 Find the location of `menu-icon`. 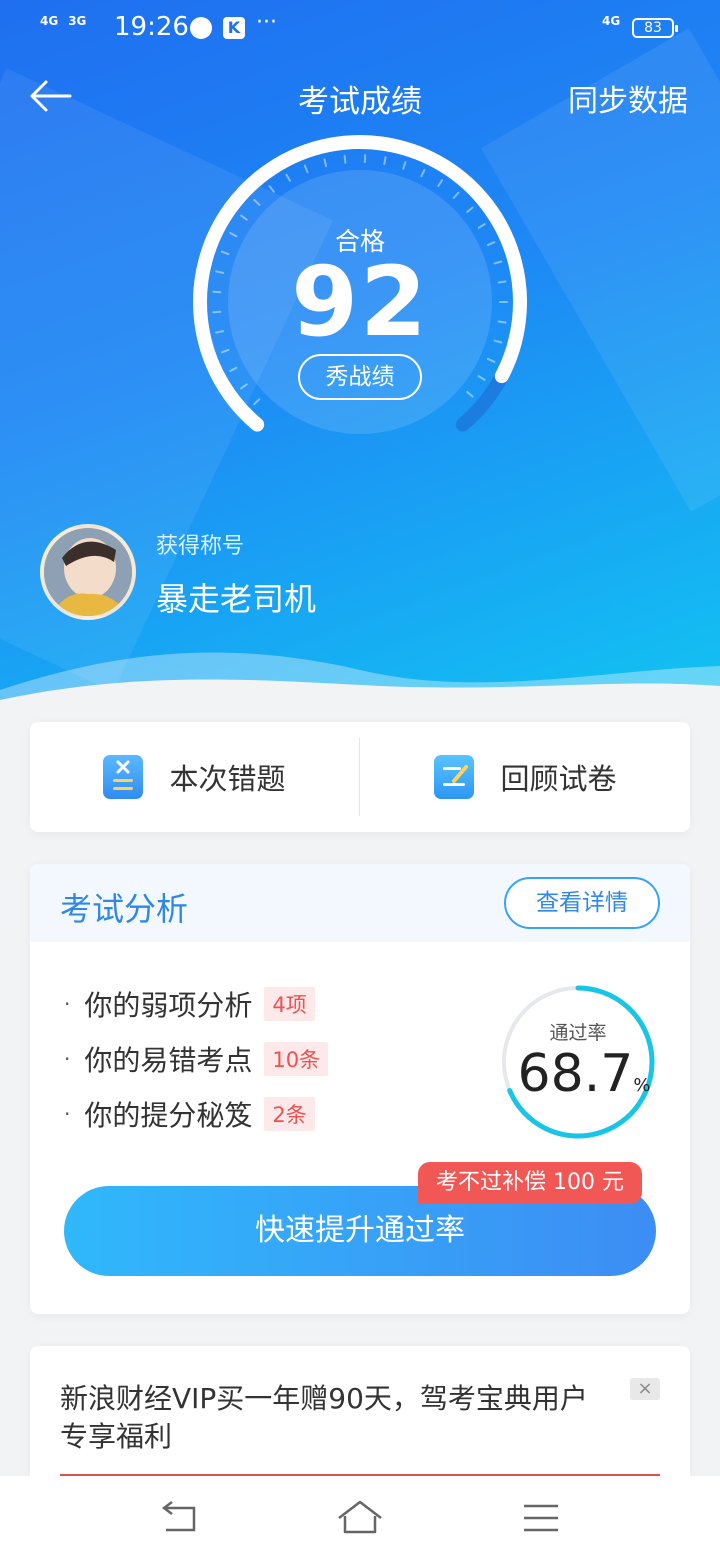

menu-icon is located at coordinates (541, 1518).